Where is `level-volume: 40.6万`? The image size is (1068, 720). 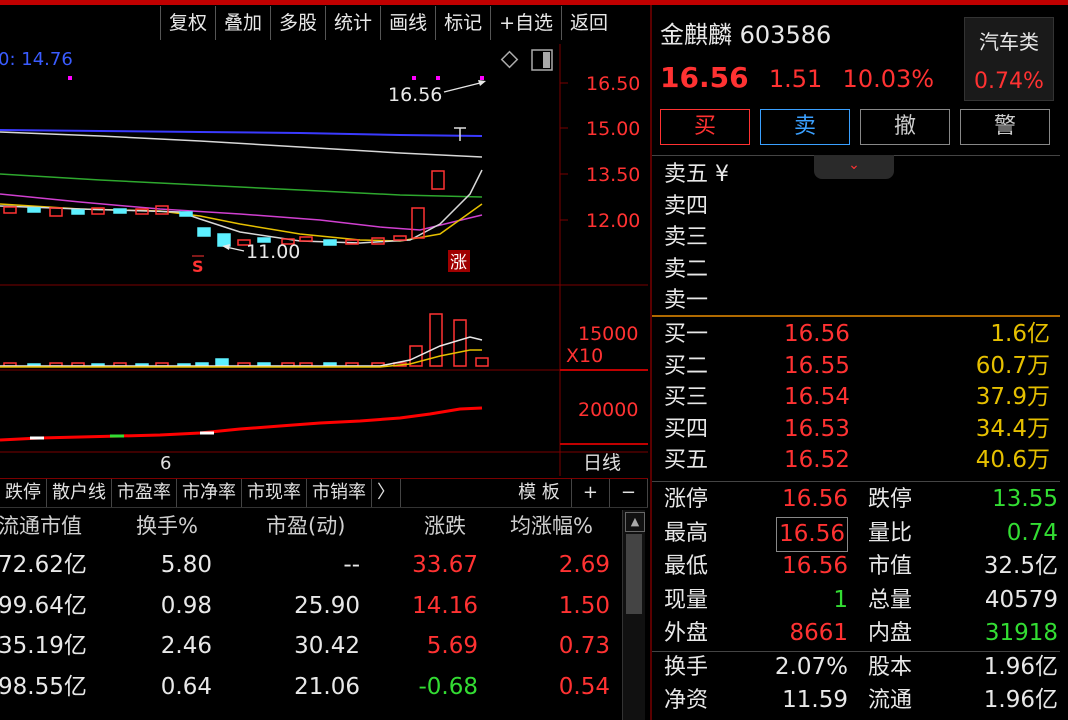 level-volume: 40.6万 is located at coordinates (1012, 460).